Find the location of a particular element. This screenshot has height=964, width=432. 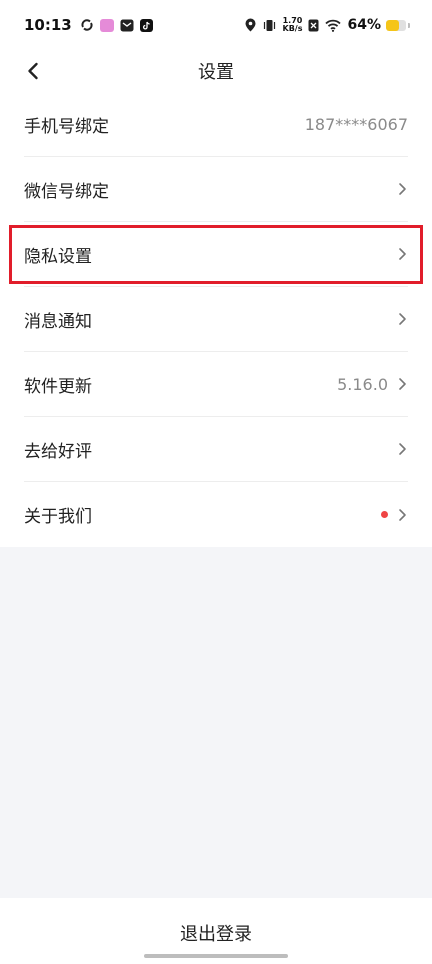

version-value: 5.16.0 is located at coordinates (362, 384).